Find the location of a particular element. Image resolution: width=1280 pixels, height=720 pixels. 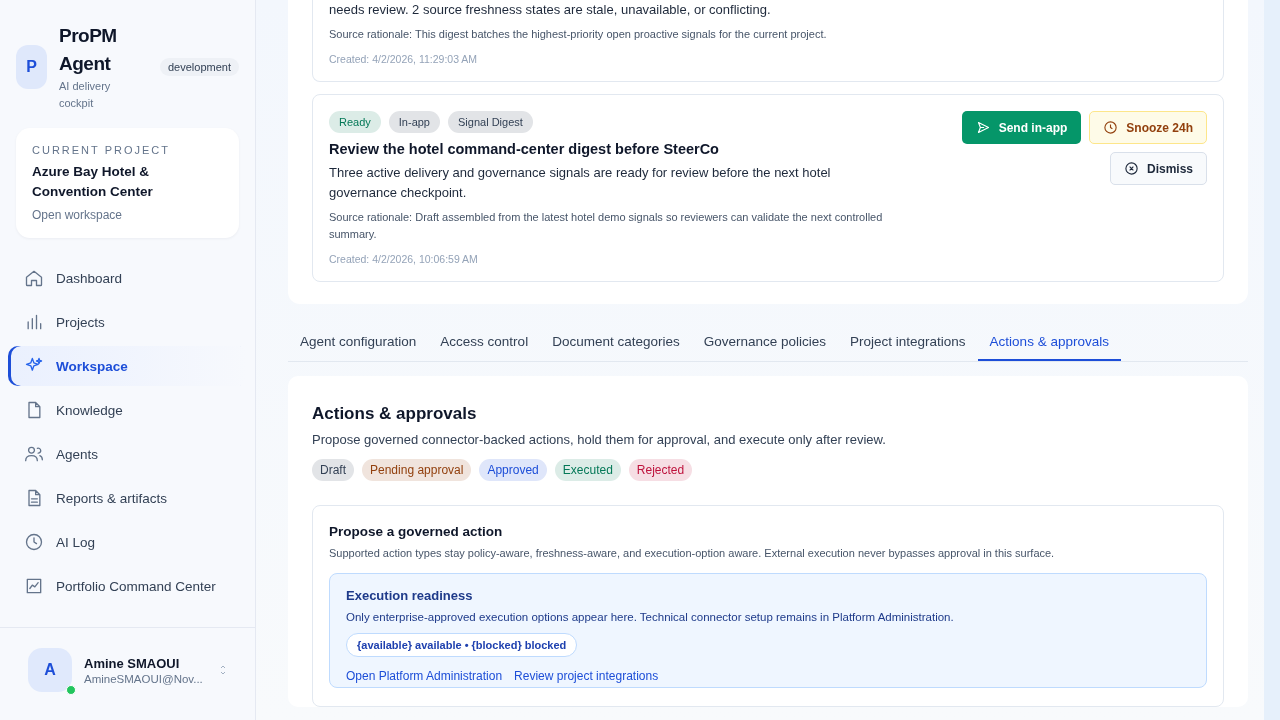

tab: Access control is located at coordinates (484, 342).